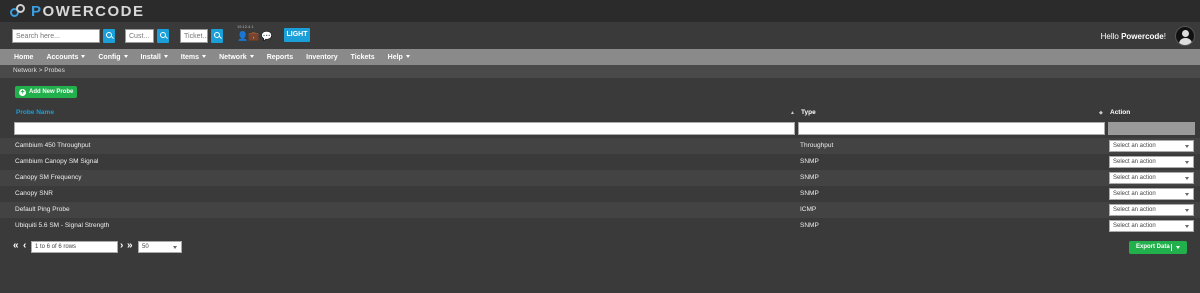  What do you see at coordinates (217, 36) in the screenshot?
I see `ticket-search-icon` at bounding box center [217, 36].